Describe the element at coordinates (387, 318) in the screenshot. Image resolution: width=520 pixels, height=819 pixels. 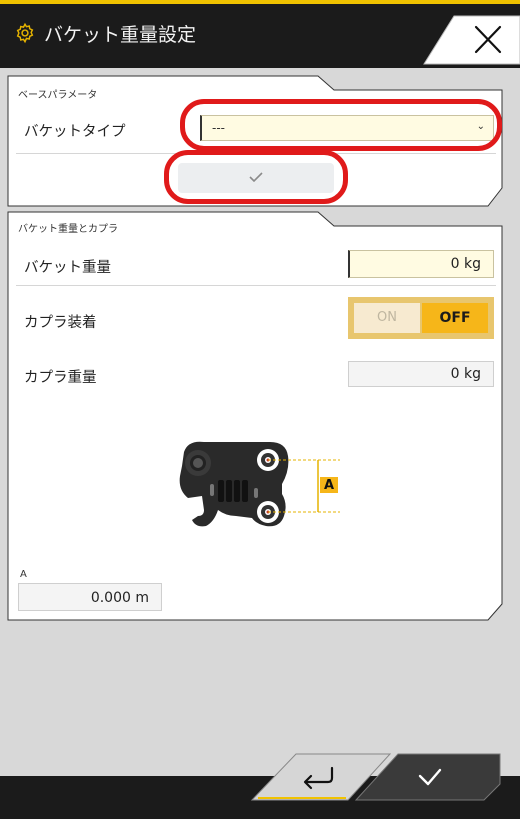
I see `toggle-on: ON` at that location.